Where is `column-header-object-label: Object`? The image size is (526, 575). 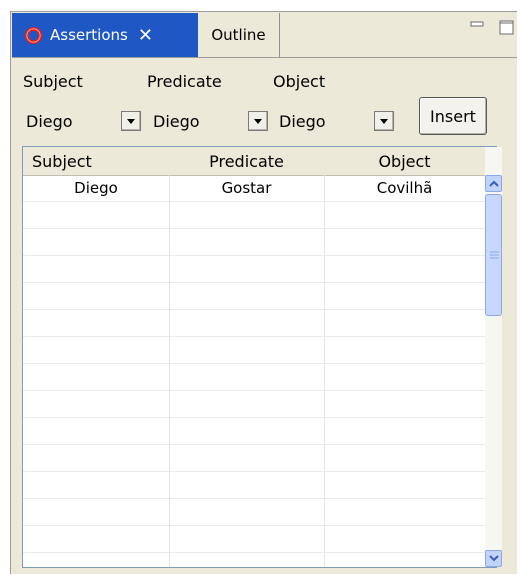
column-header-object-label: Object is located at coordinates (404, 161).